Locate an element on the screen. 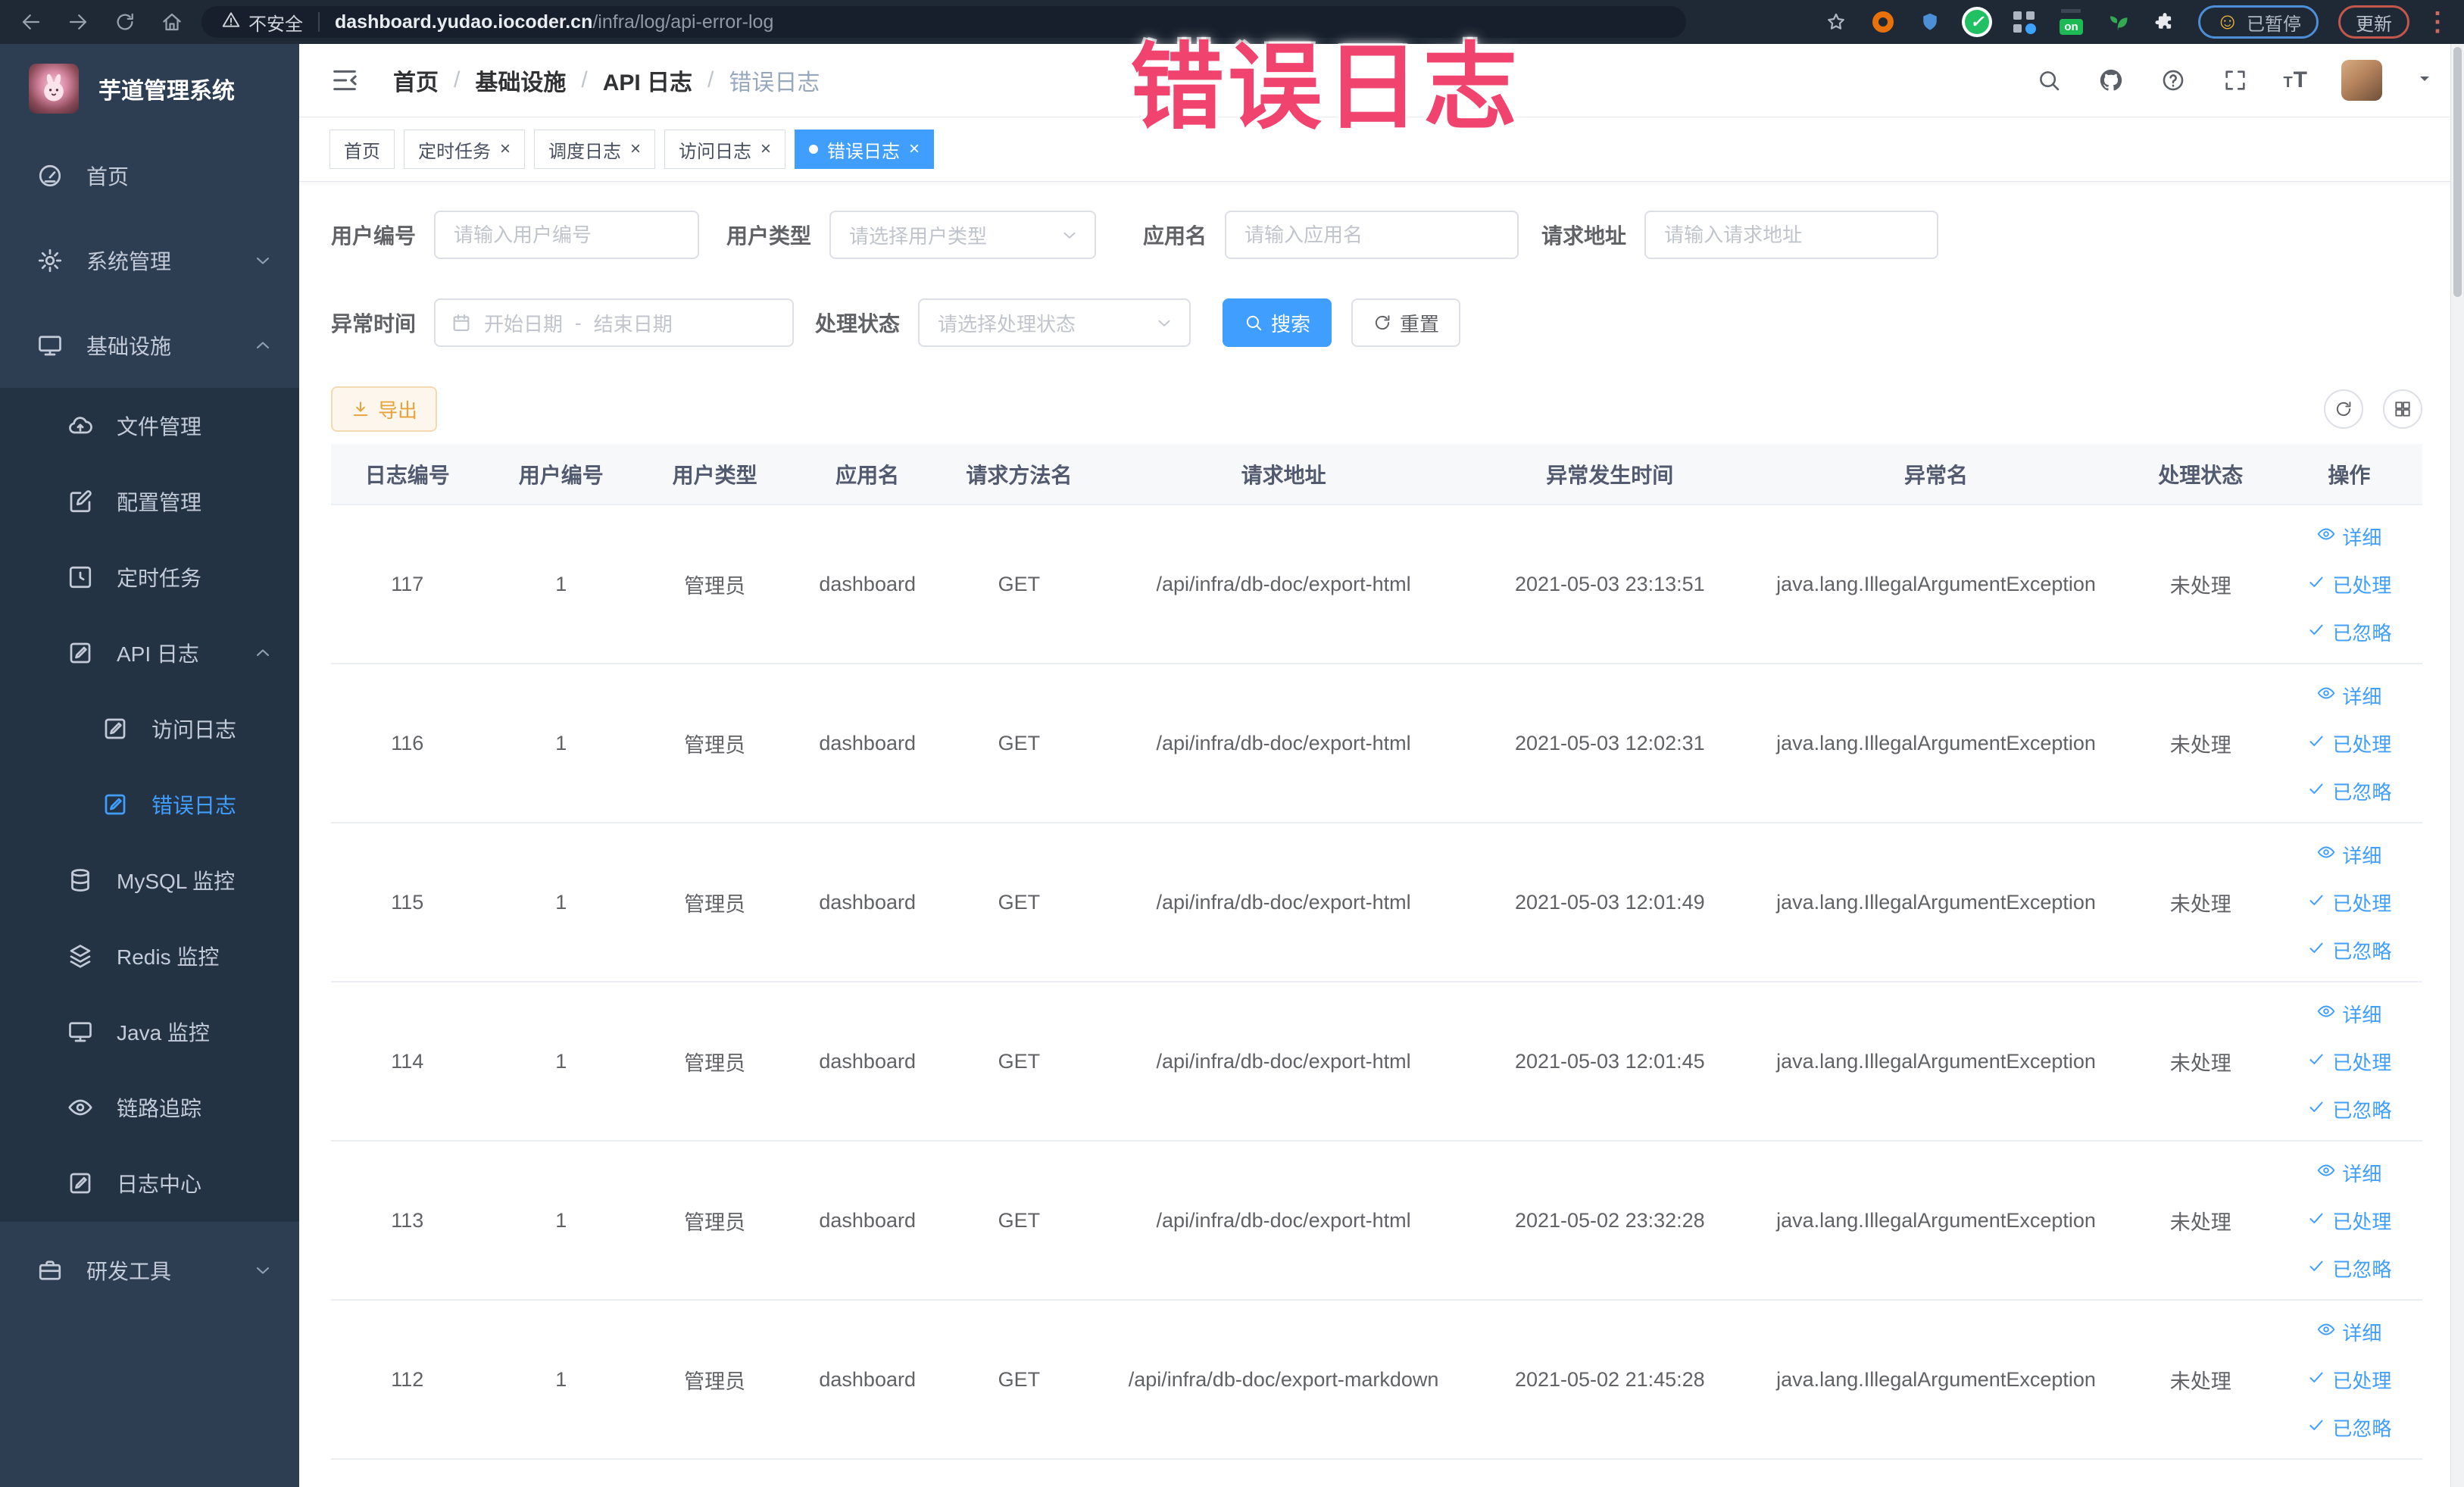  db-icon is located at coordinates (80, 880).